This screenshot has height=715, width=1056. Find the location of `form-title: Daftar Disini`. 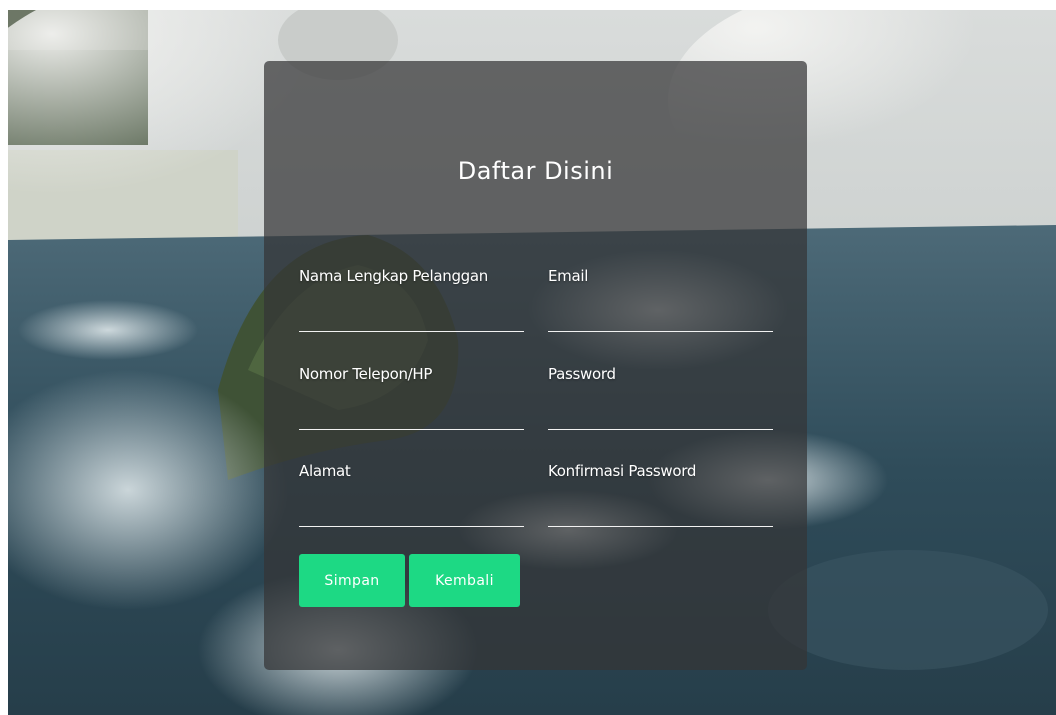

form-title: Daftar Disini is located at coordinates (535, 171).